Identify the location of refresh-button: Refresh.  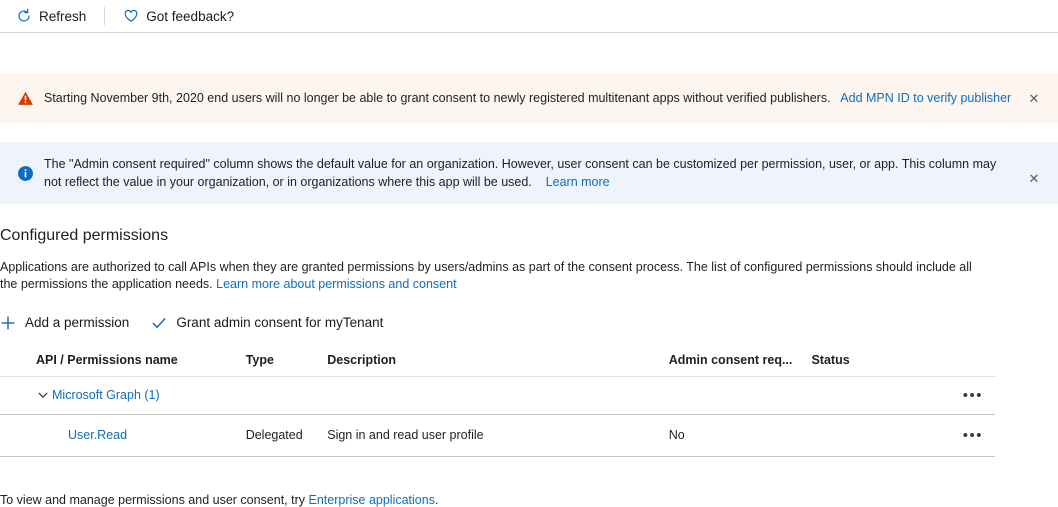
(51, 16).